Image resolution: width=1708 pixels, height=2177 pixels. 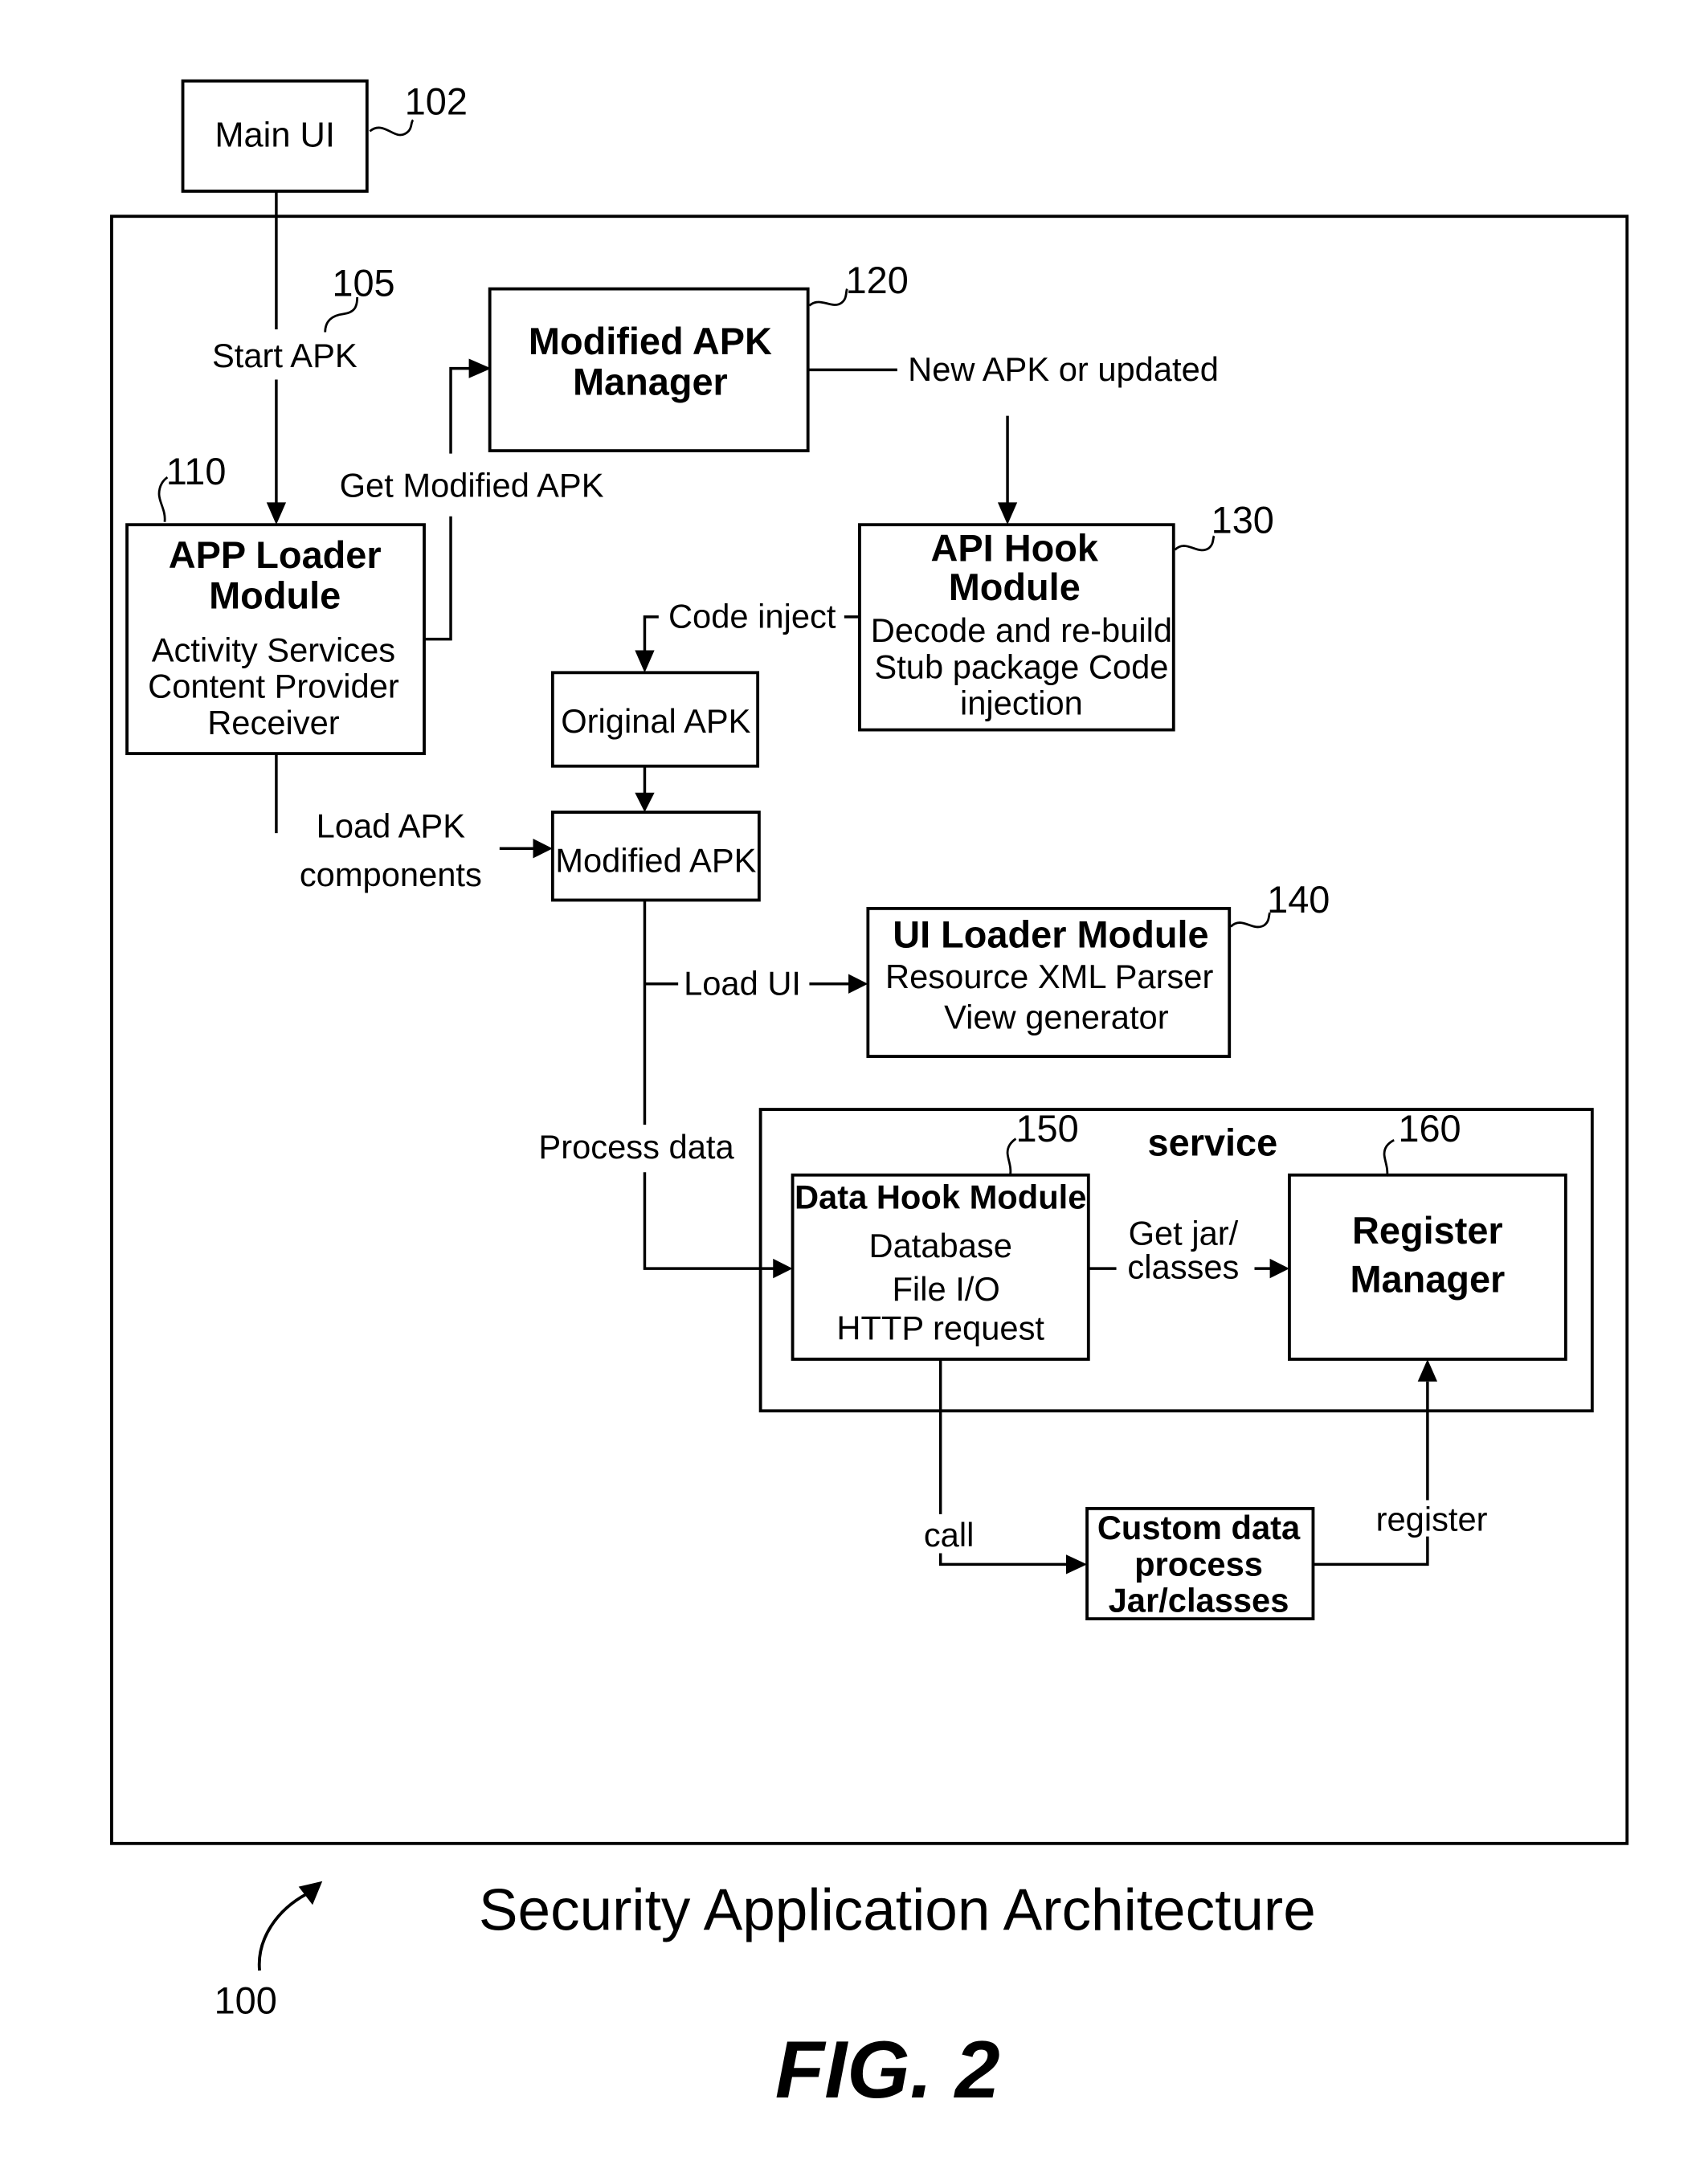 What do you see at coordinates (275, 555) in the screenshot?
I see `app-loader-title-1: APP Loader` at bounding box center [275, 555].